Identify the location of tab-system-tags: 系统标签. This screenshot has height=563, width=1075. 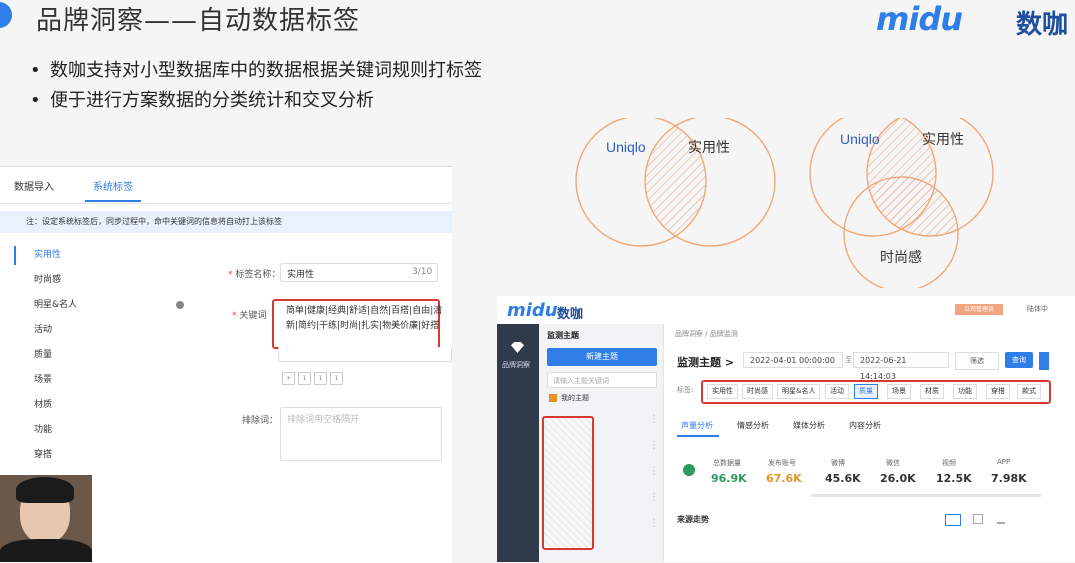
(113, 185).